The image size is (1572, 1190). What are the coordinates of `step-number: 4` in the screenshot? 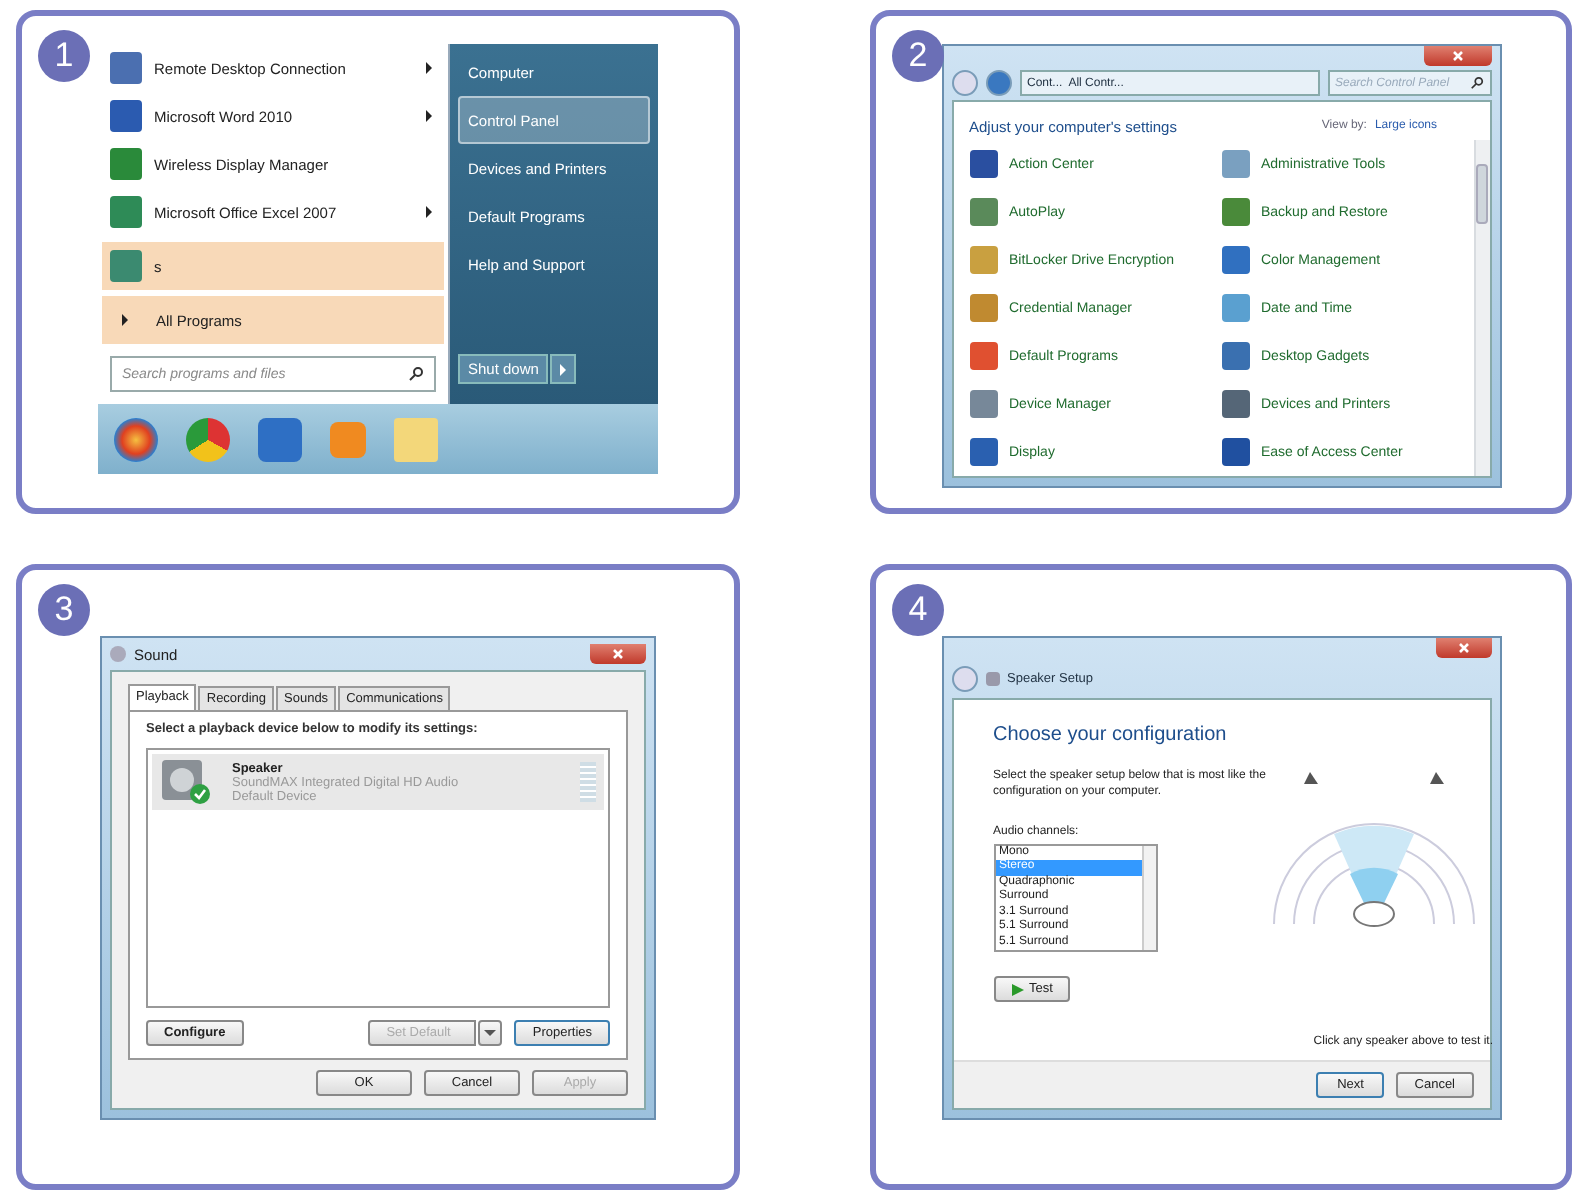 It's located at (918, 610).